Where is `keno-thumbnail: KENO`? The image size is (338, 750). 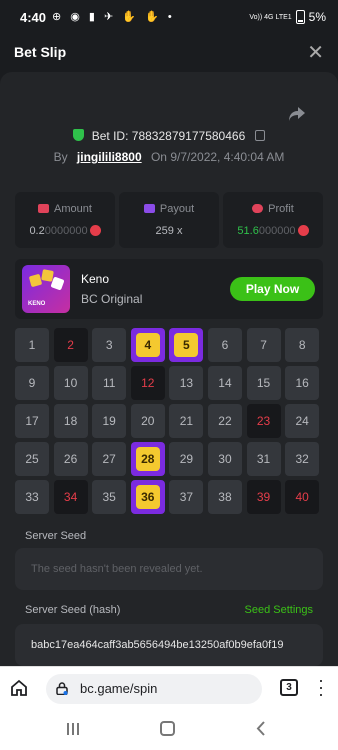
keno-thumbnail: KENO is located at coordinates (46, 289).